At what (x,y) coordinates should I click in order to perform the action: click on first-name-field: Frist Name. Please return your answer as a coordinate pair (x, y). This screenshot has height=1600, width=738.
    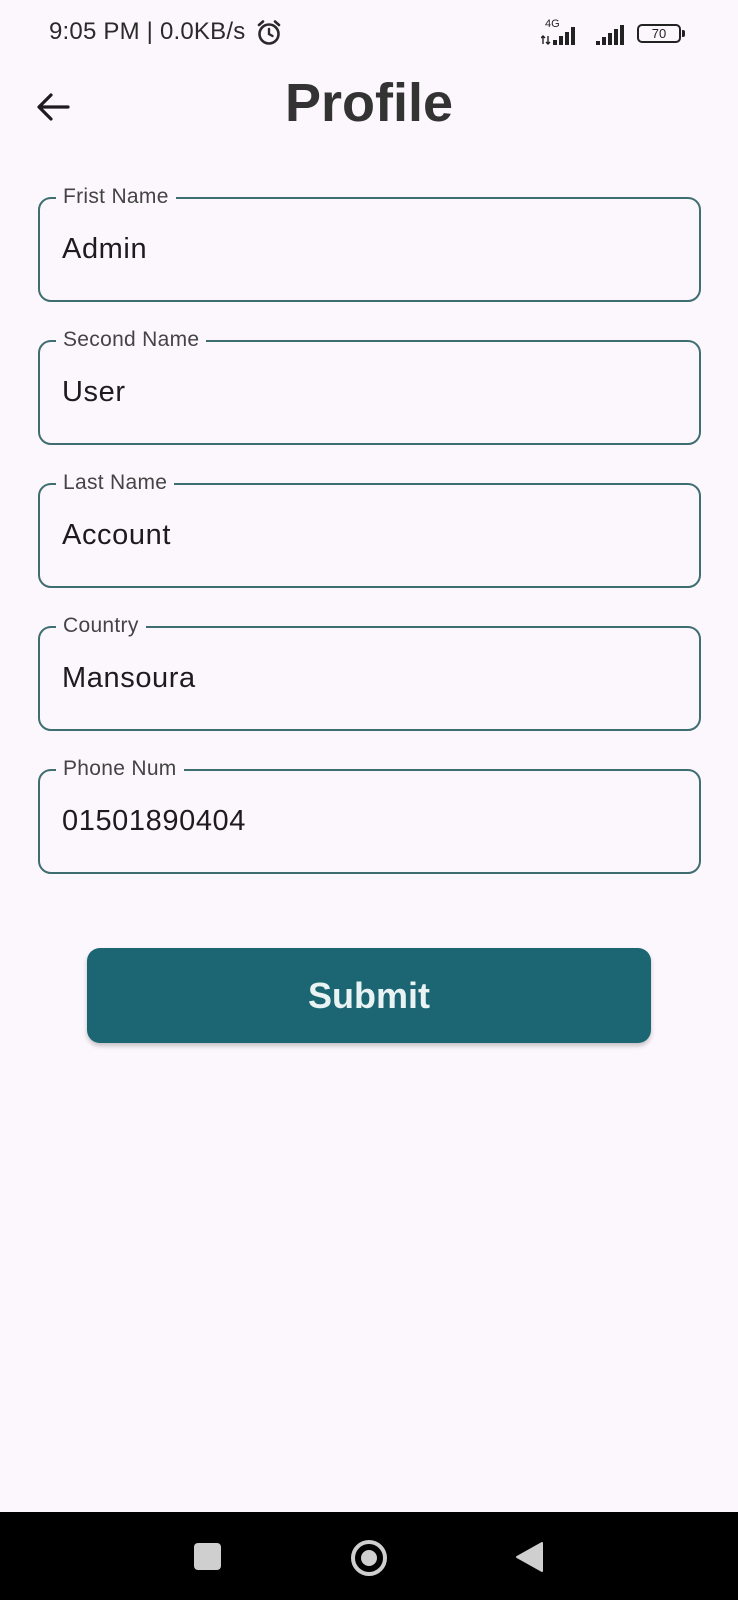
    Looking at the image, I should click on (369, 243).